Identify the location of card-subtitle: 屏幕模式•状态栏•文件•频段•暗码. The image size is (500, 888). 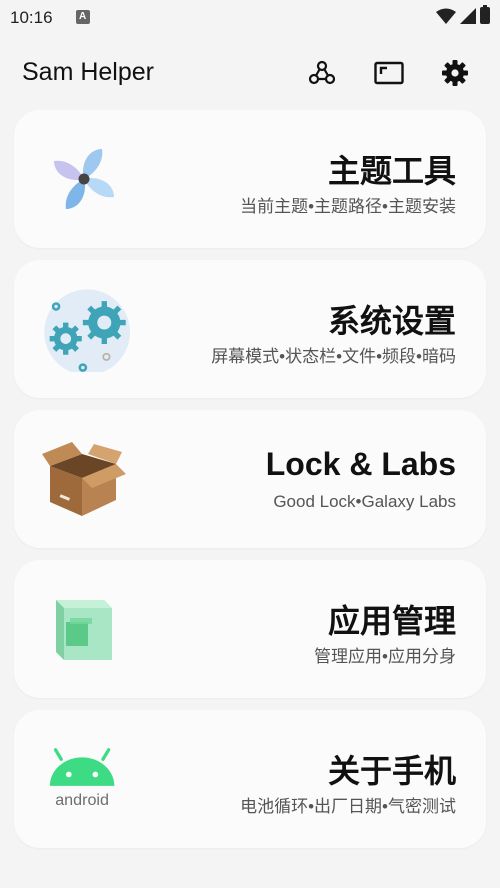
(333, 356).